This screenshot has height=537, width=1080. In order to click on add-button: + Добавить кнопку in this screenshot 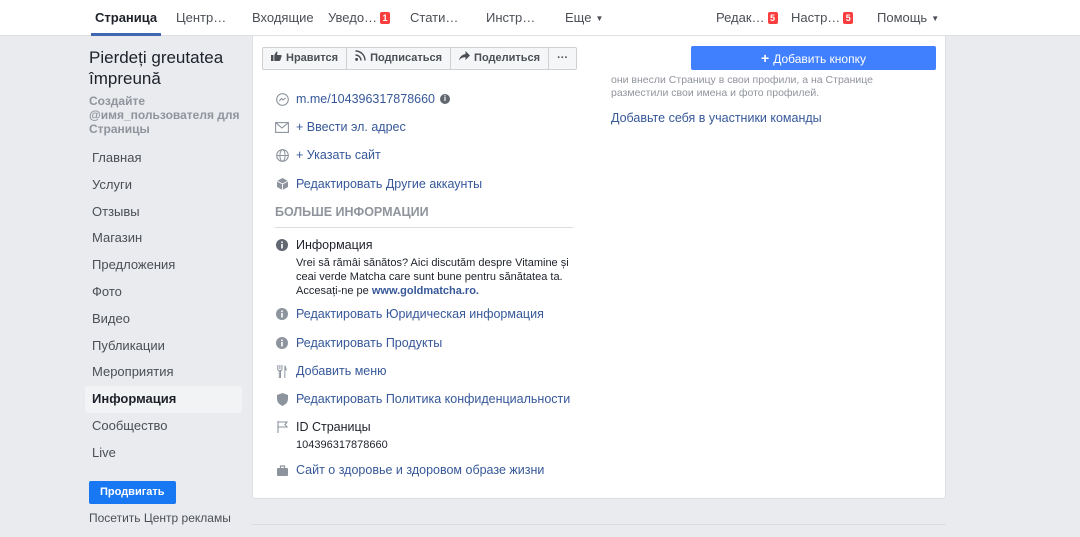, I will do `click(813, 58)`.